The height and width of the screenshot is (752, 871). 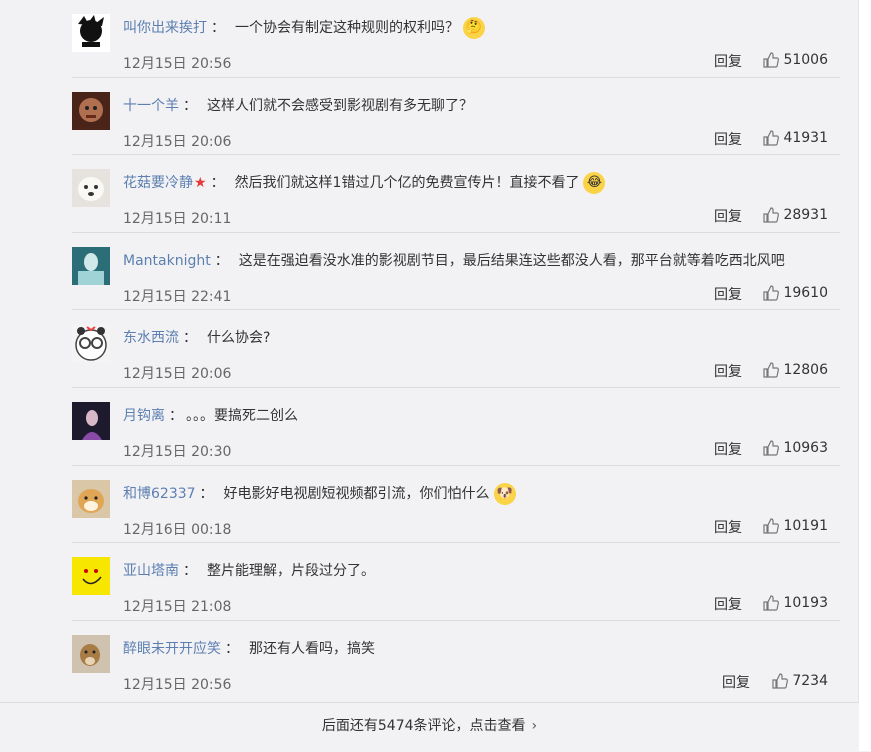 I want to click on comment-text: 。。。要搞死二创么, so click(x=242, y=415).